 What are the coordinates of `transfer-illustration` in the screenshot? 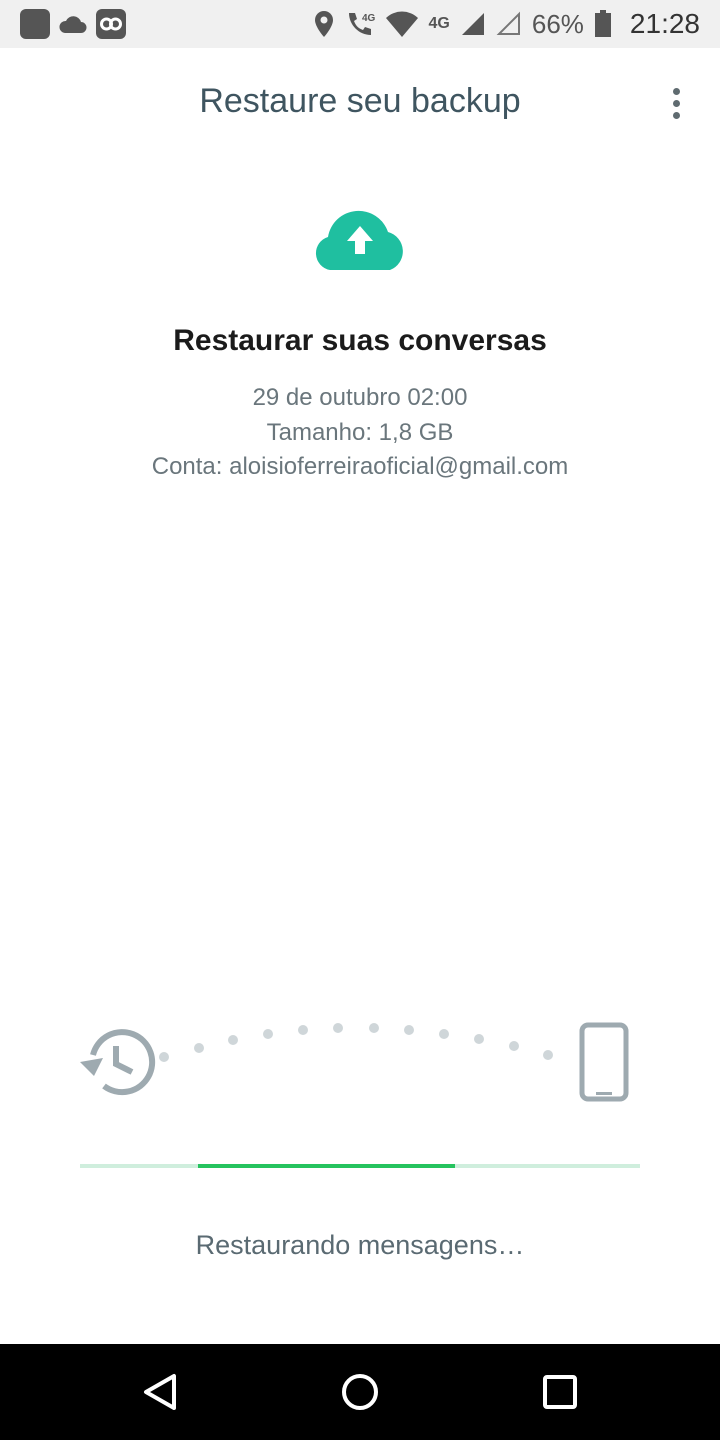 It's located at (354, 1062).